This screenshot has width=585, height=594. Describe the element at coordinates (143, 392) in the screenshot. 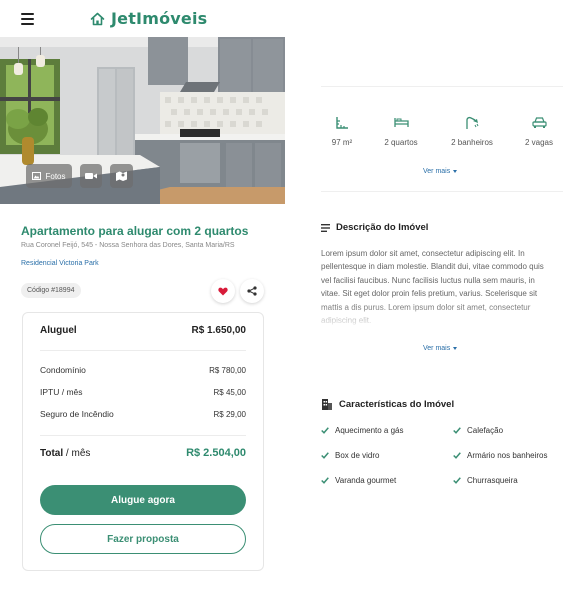

I see `fee-row: IPTU / mês R$ 45,00` at that location.